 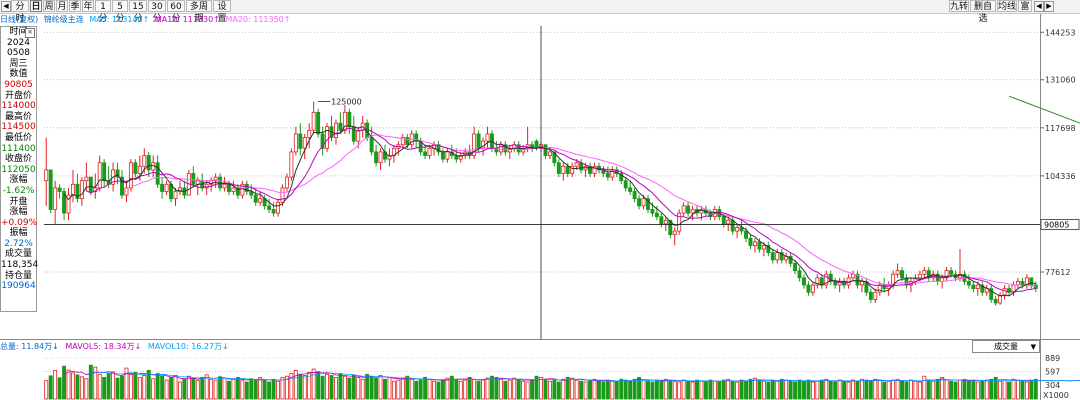 I want to click on info-row-9: 114500, so click(x=18, y=127).